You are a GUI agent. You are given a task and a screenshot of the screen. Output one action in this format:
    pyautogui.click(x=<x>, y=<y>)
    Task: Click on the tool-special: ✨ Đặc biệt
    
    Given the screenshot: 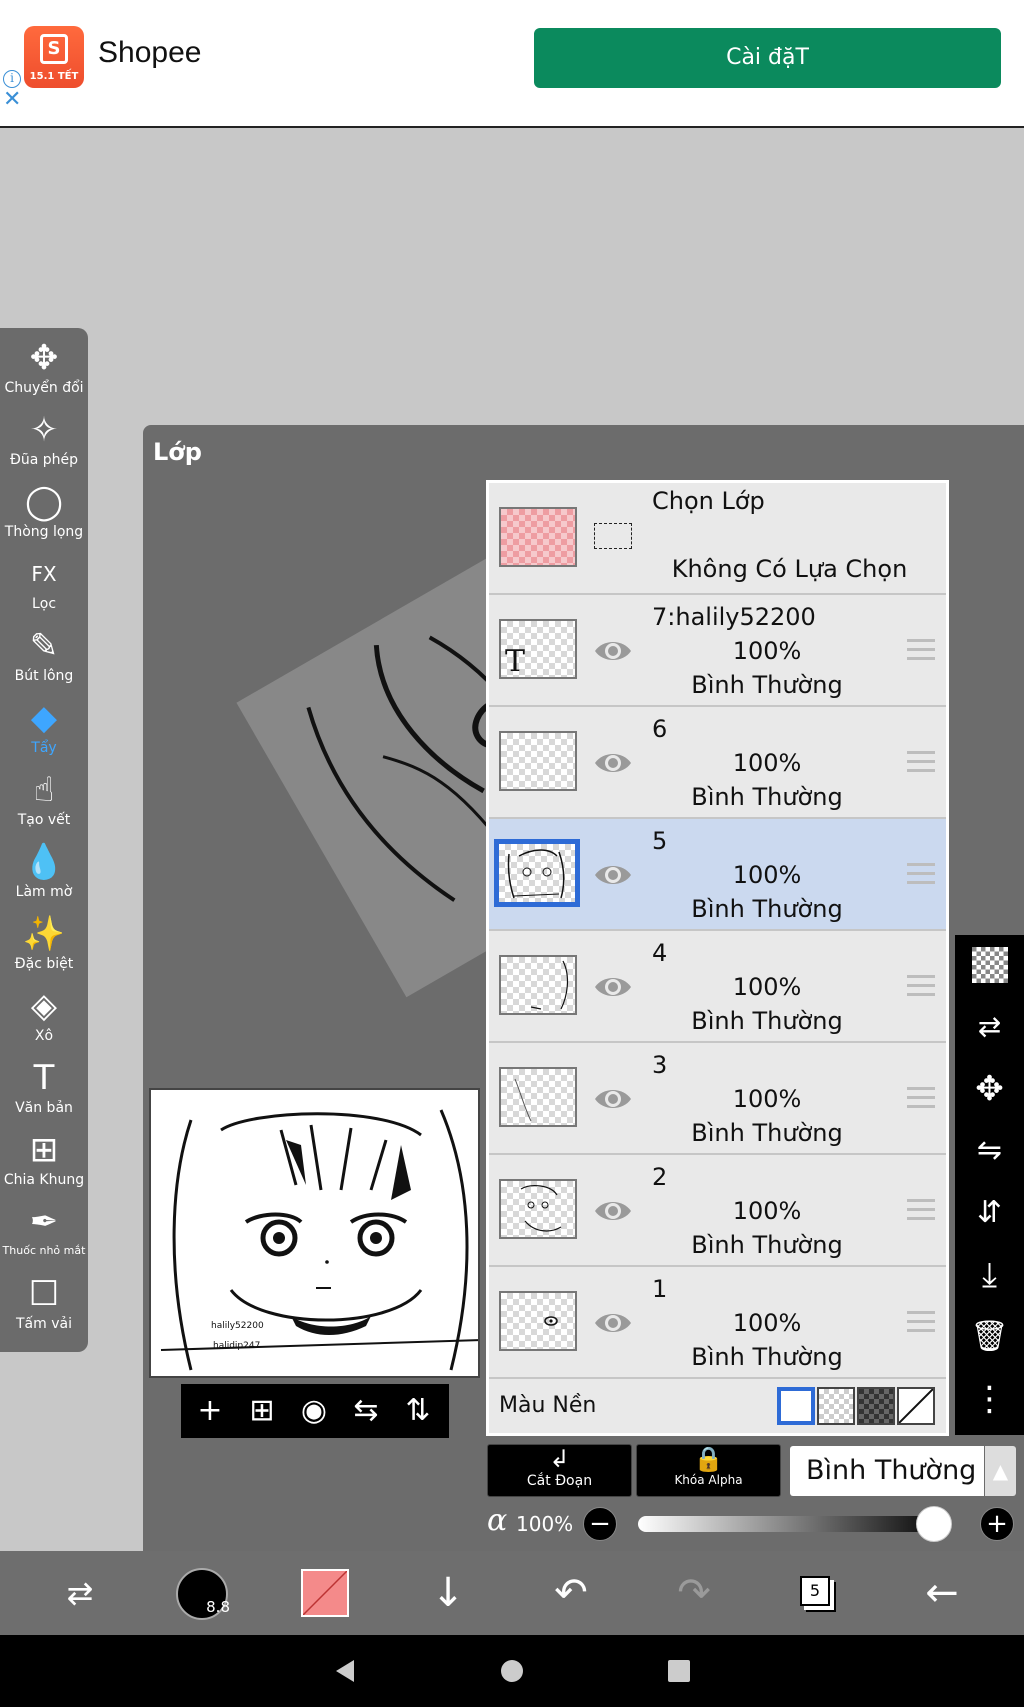 What is the action you would take?
    pyautogui.click(x=44, y=948)
    